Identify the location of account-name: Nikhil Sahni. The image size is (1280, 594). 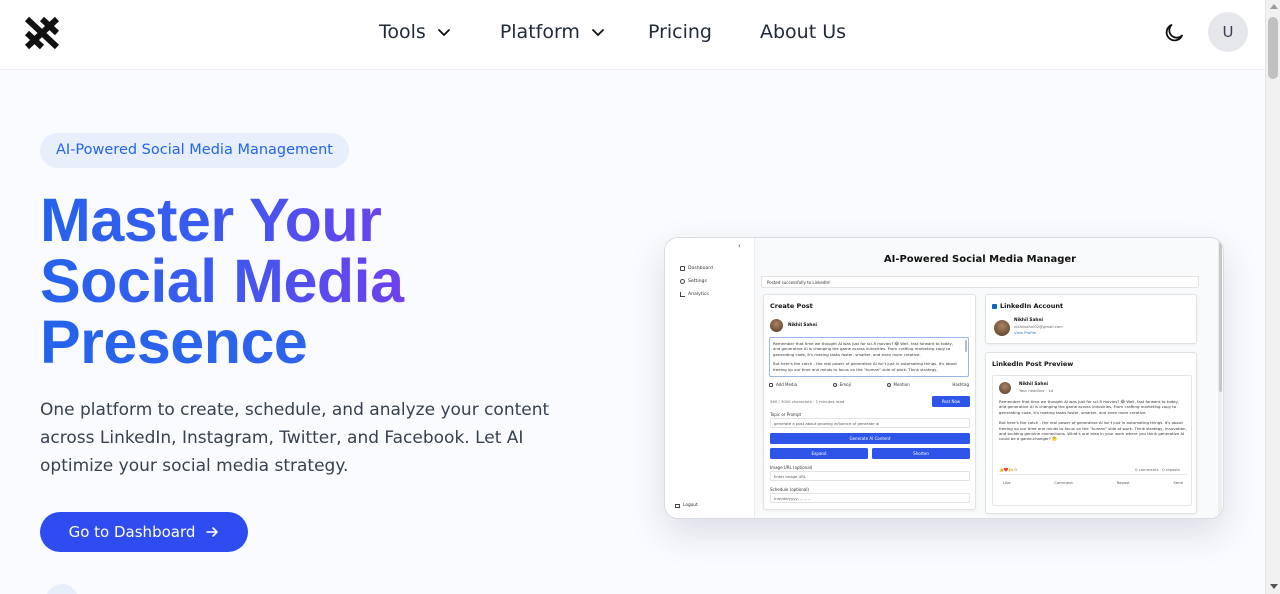
(1029, 320).